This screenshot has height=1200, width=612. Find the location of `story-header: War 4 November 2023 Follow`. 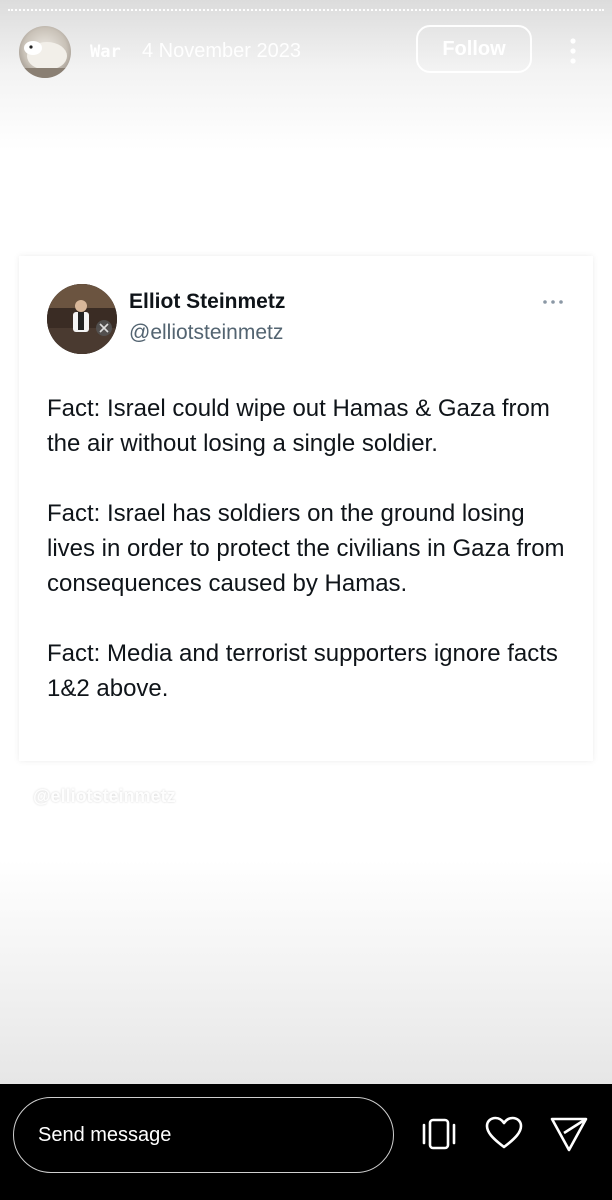

story-header: War 4 November 2023 Follow is located at coordinates (306, 50).